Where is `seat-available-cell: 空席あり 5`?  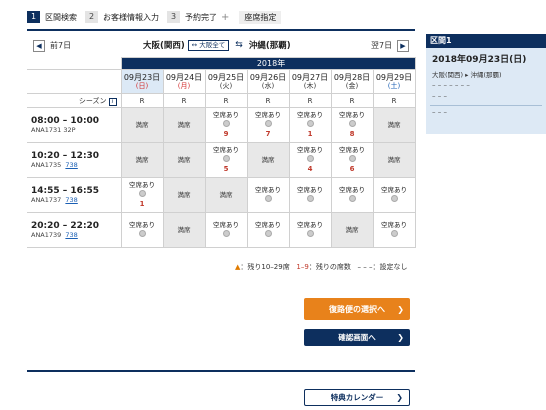 seat-available-cell: 空席あり 5 is located at coordinates (226, 160).